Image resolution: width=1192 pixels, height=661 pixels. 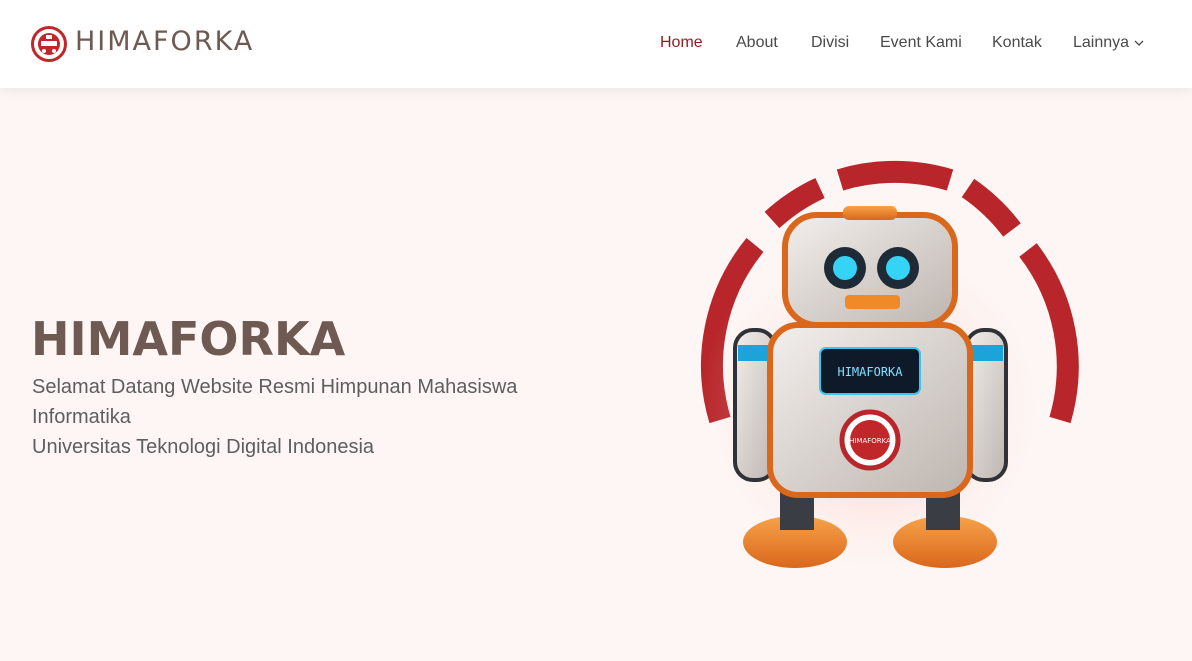 What do you see at coordinates (870, 441) in the screenshot?
I see `robot-badge-text: HIMAFORKA` at bounding box center [870, 441].